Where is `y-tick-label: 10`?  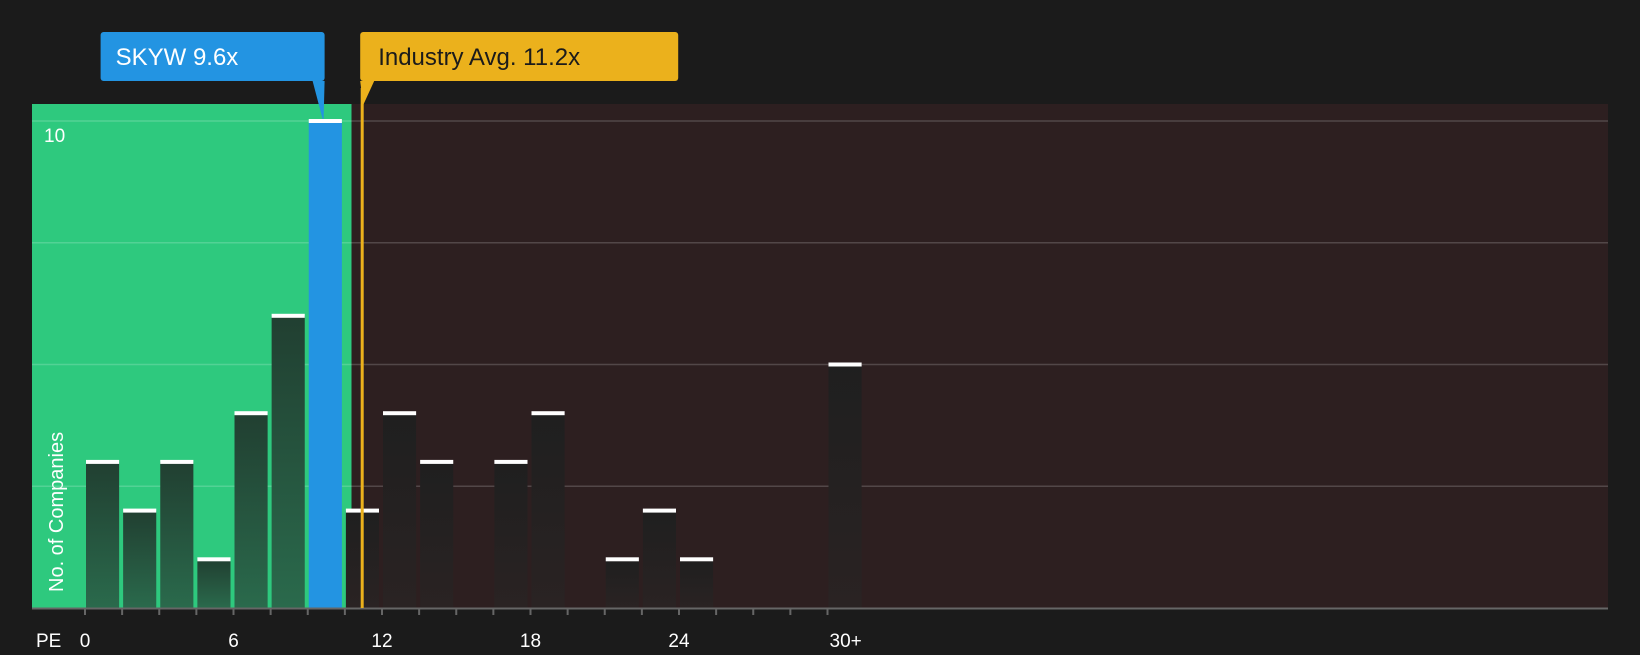
y-tick-label: 10 is located at coordinates (54, 136).